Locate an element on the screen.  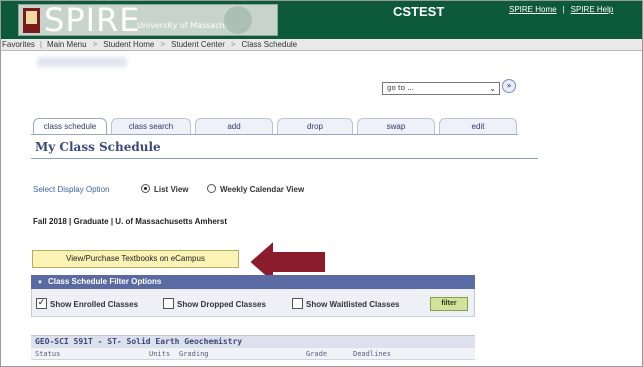
seal-icon is located at coordinates (238, 20).